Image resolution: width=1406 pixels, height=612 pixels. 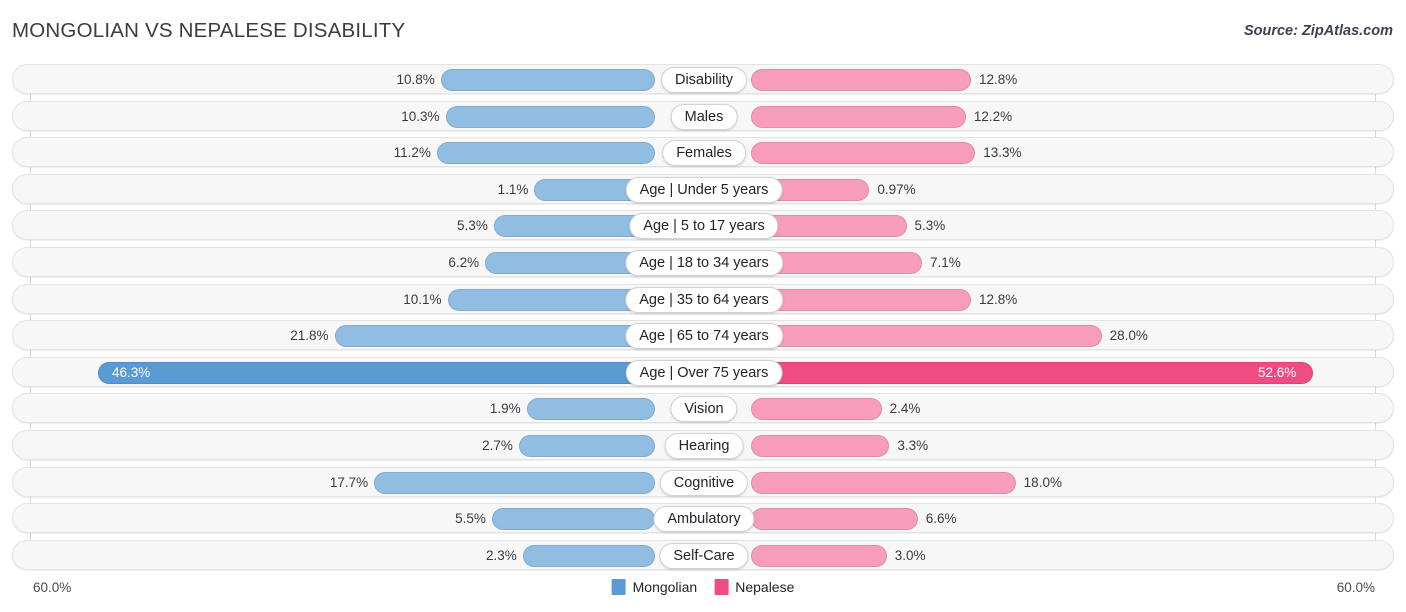 I want to click on chart-row: 1.9% 2.4% Vision, so click(x=703, y=408).